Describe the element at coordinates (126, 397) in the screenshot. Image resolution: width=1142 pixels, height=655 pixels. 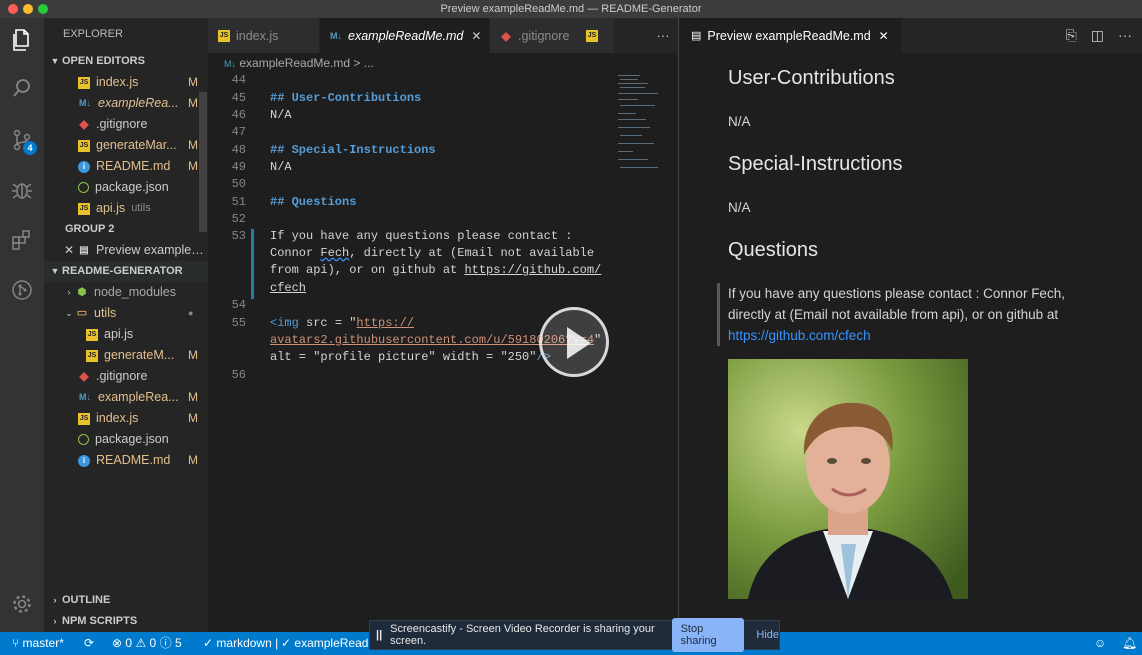
I see `tree-item-example-readme: M↓ exampleRea... M` at that location.